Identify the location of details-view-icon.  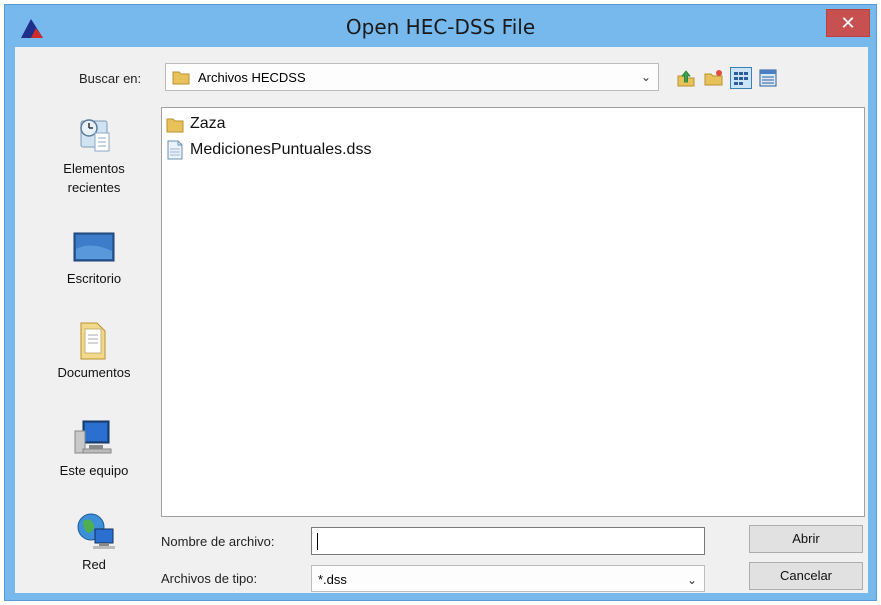
(768, 78).